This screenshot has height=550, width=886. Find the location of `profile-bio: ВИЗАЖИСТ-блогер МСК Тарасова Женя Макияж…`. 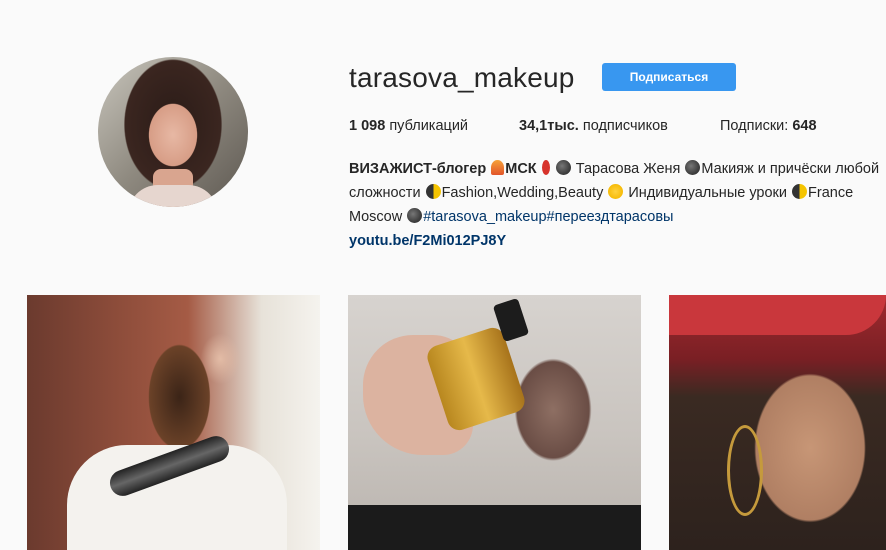

profile-bio: ВИЗАЖИСТ-блогер МСК Тарасова Женя Макияж… is located at coordinates (617, 205).